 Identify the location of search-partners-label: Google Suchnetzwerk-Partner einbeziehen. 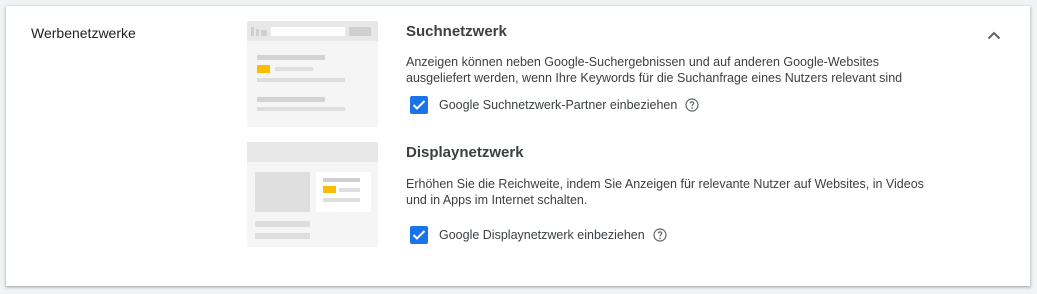
(558, 105).